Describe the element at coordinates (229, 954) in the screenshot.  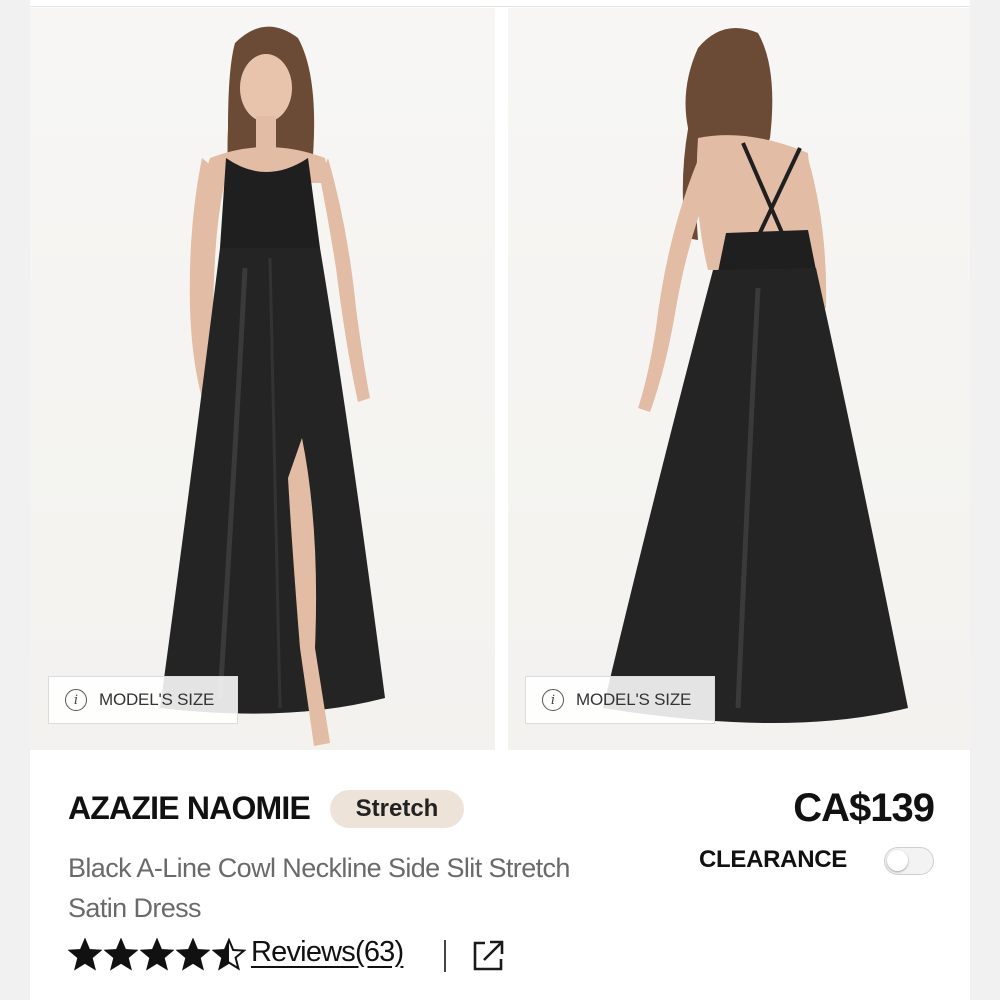
I see `star-half-icon` at that location.